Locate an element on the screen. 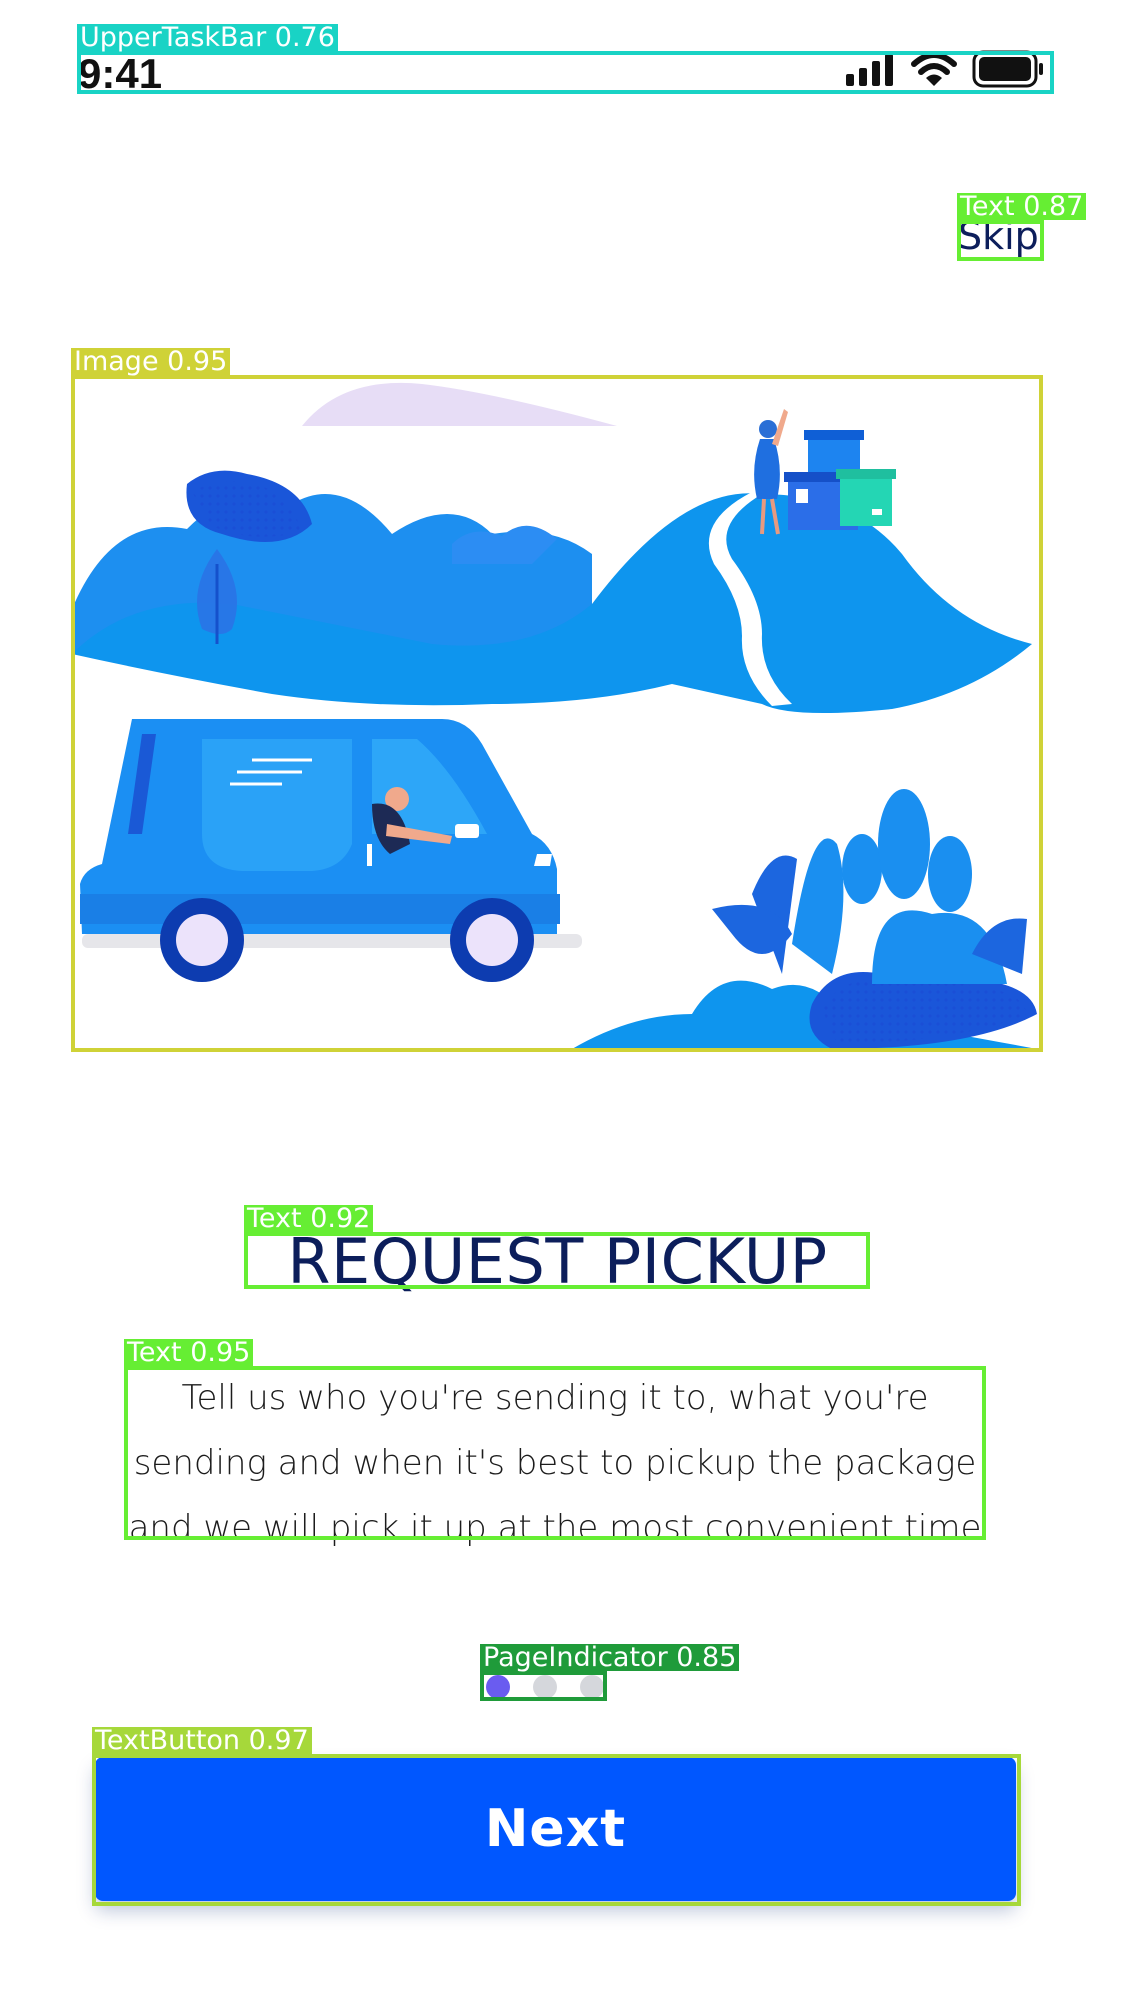 The image size is (1125, 2001). detection-box-skip-text: Text 0.87 is located at coordinates (1022, 227).